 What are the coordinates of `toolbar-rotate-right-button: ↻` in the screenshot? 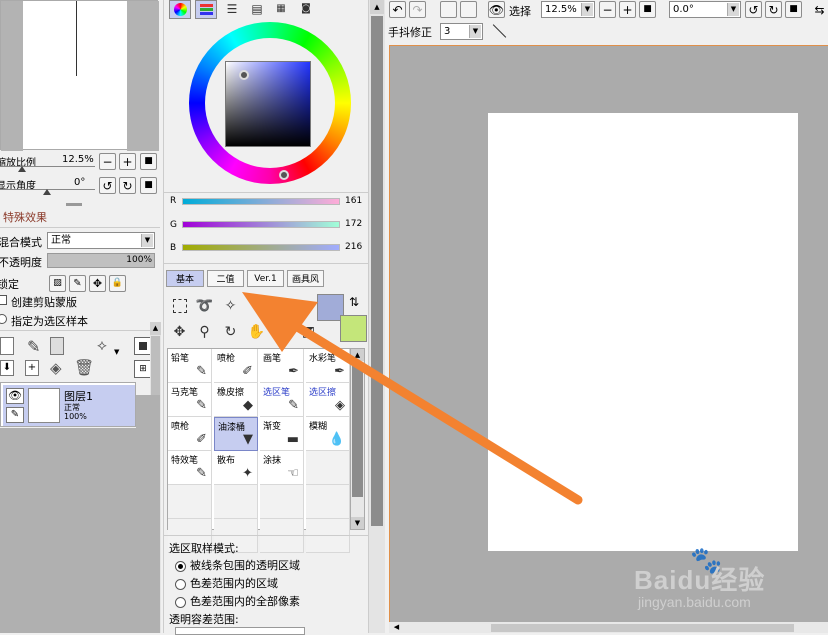 It's located at (773, 9).